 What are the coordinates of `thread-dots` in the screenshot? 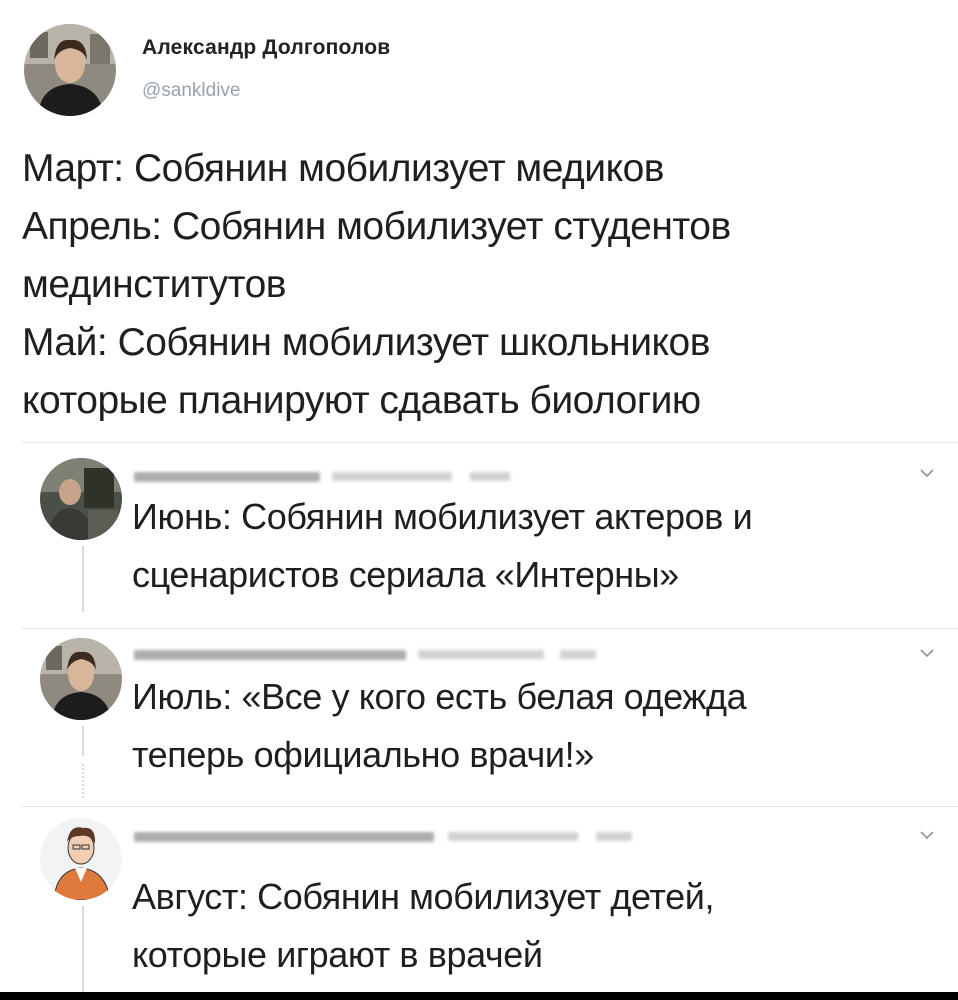 It's located at (84, 781).